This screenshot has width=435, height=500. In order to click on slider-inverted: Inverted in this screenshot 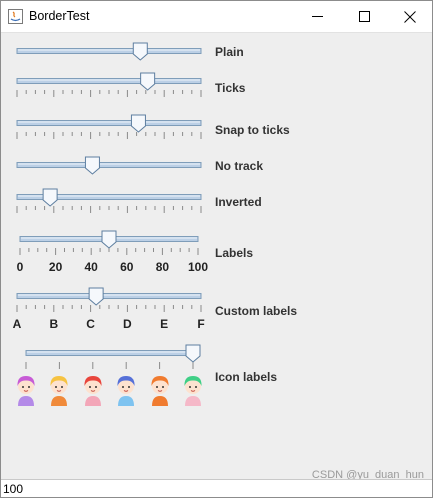, I will do `click(217, 204)`.